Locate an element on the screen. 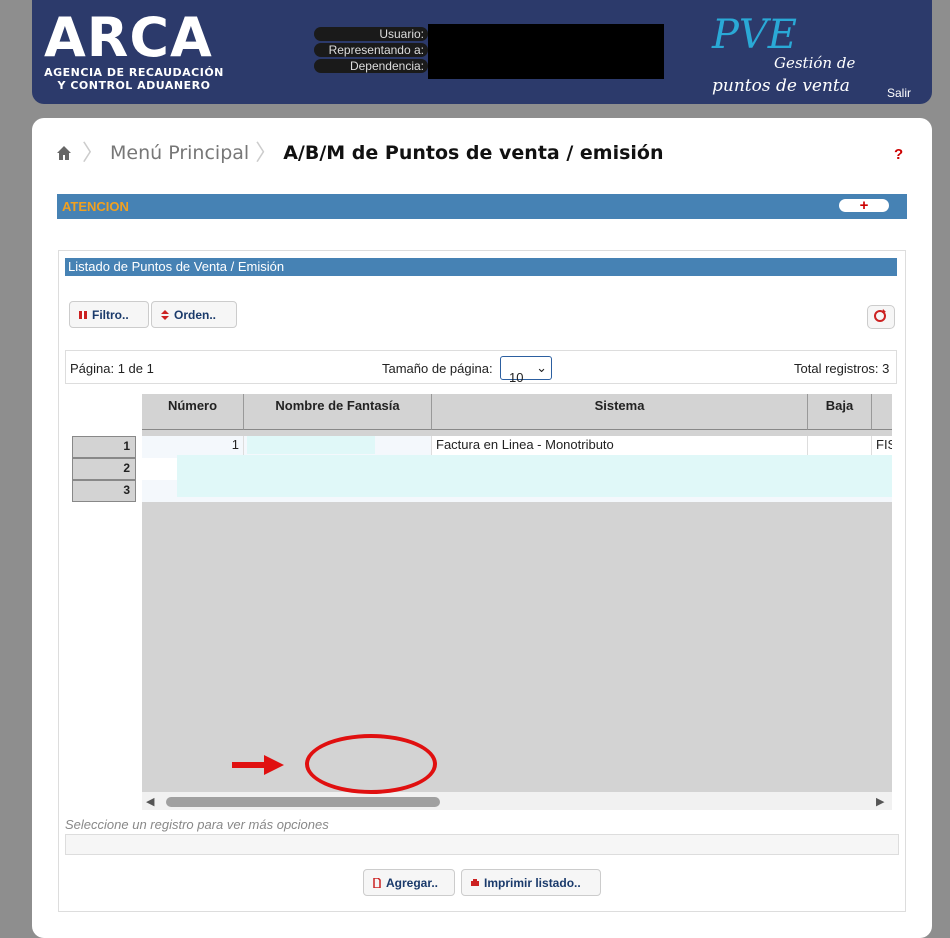 This screenshot has height=938, width=950. row-number: 1 is located at coordinates (104, 447).